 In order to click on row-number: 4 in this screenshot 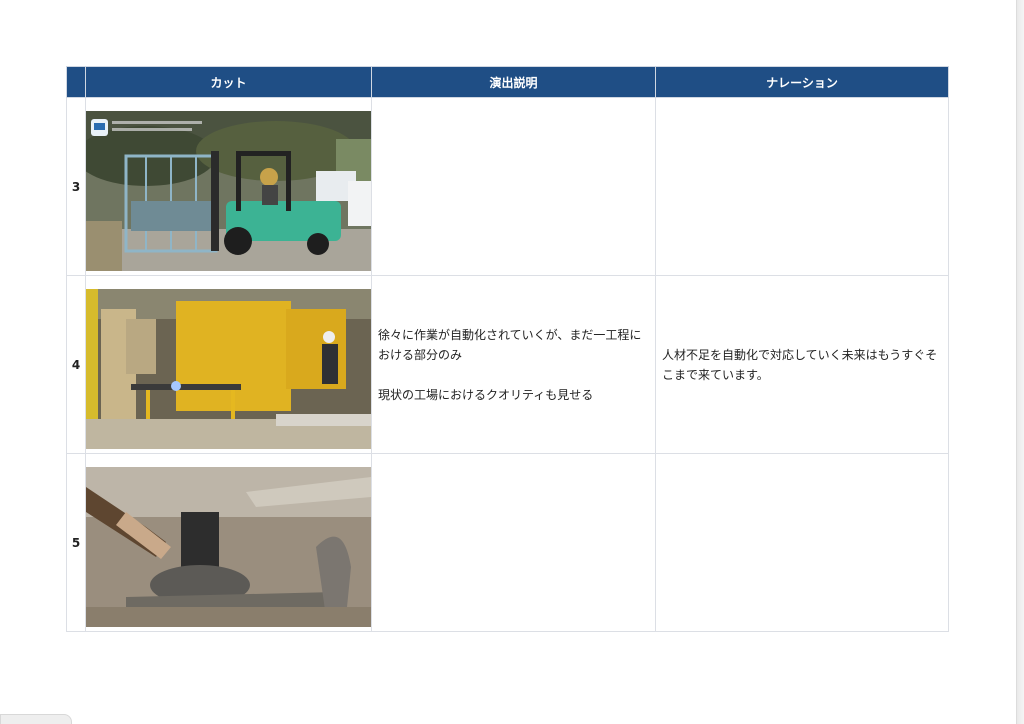, I will do `click(76, 364)`.